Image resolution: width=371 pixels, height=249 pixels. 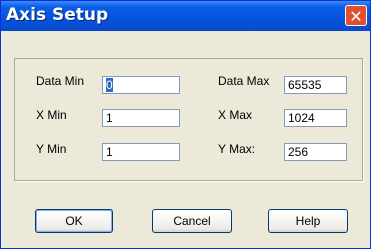 What do you see at coordinates (51, 115) in the screenshot?
I see `x-min-label: X Min` at bounding box center [51, 115].